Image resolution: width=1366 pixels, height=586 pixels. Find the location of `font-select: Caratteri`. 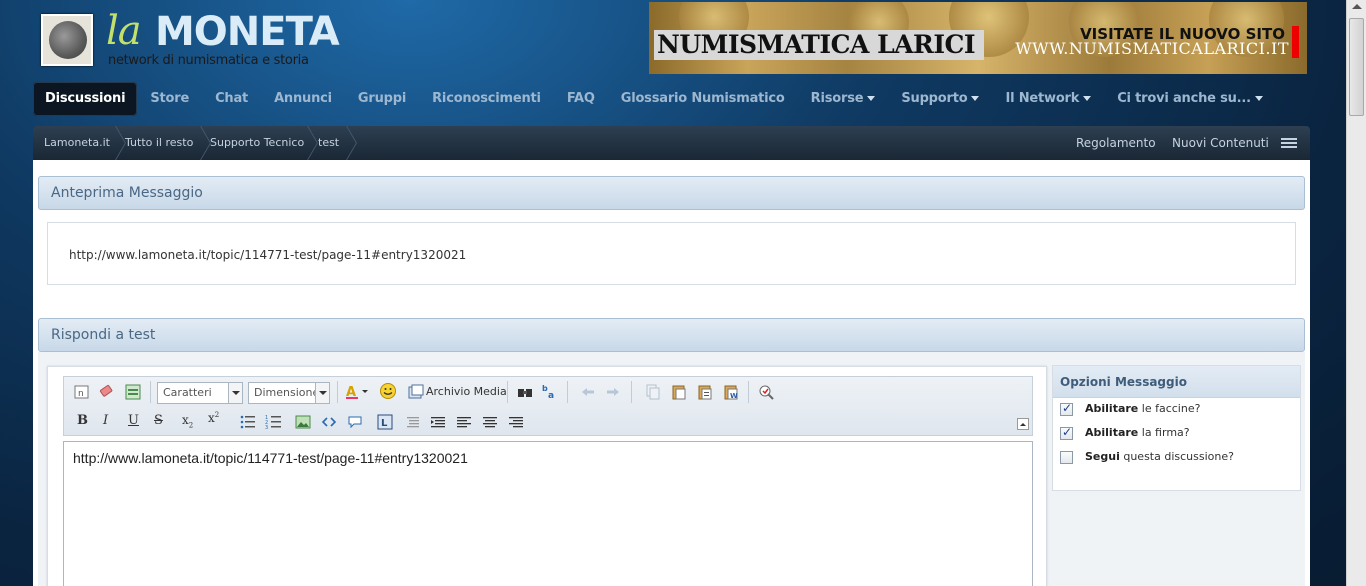

font-select: Caratteri is located at coordinates (200, 393).